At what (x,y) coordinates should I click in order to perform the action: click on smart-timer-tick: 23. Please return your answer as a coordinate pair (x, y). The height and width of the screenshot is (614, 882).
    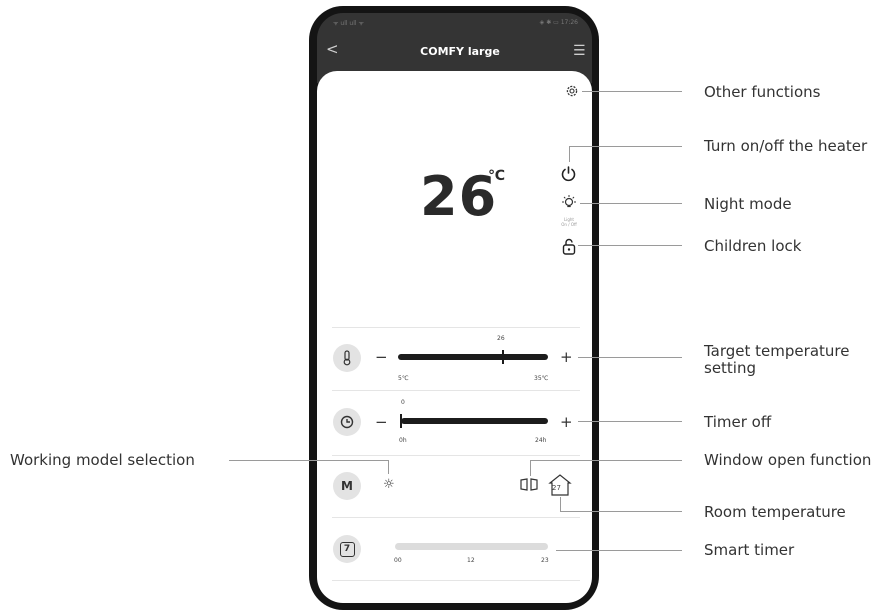
    Looking at the image, I should click on (545, 560).